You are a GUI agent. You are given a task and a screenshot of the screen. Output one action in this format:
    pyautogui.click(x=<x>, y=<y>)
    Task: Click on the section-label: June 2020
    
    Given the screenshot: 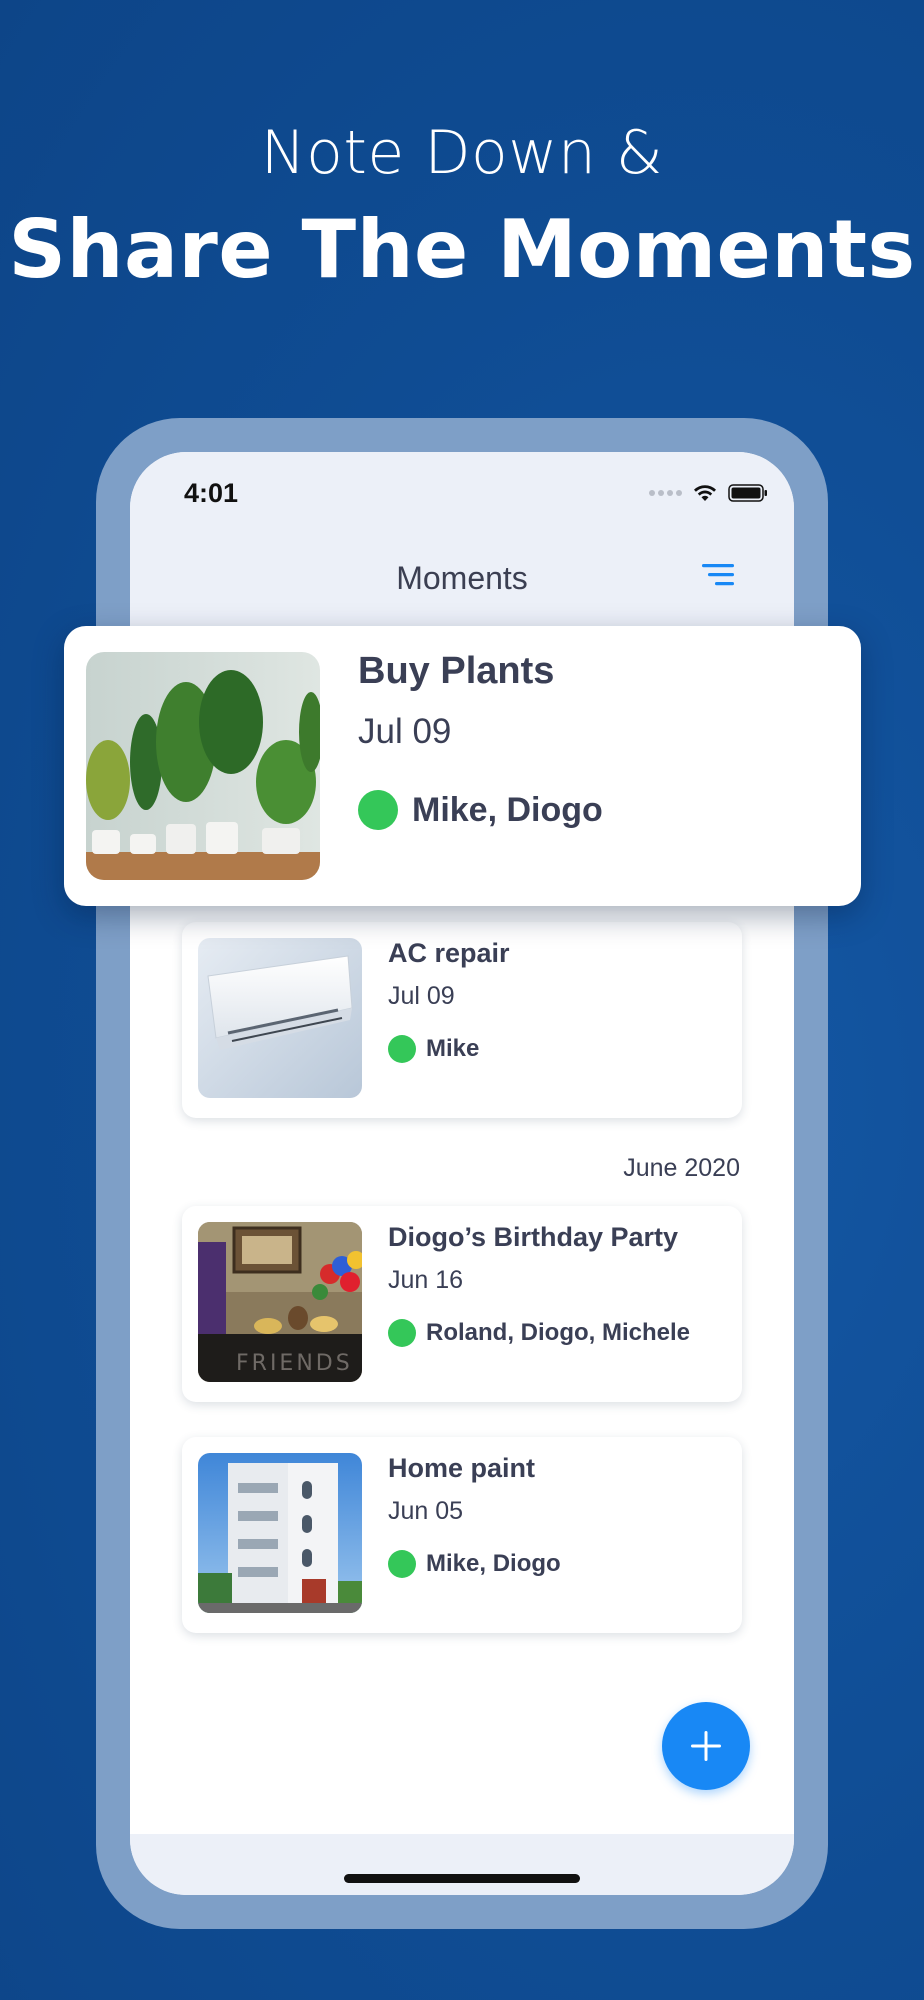 What is the action you would take?
    pyautogui.click(x=681, y=1168)
    